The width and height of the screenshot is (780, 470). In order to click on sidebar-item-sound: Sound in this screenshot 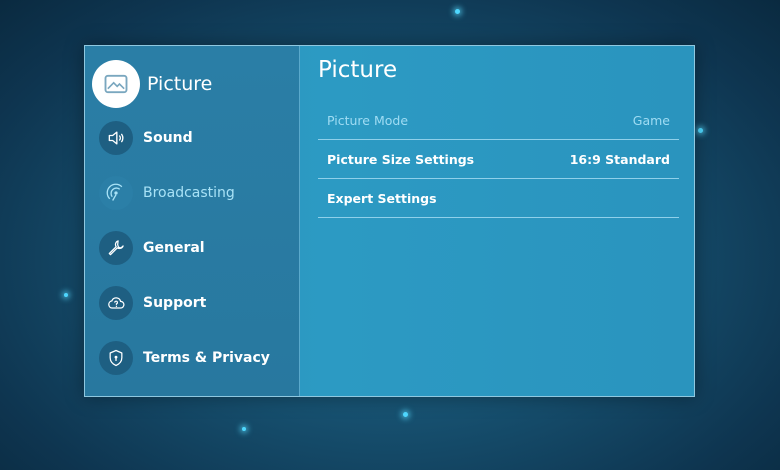, I will do `click(192, 138)`.